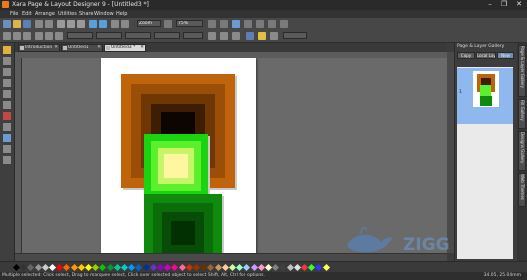  I want to click on local-layer-button: Local Lay, so click(486, 55).